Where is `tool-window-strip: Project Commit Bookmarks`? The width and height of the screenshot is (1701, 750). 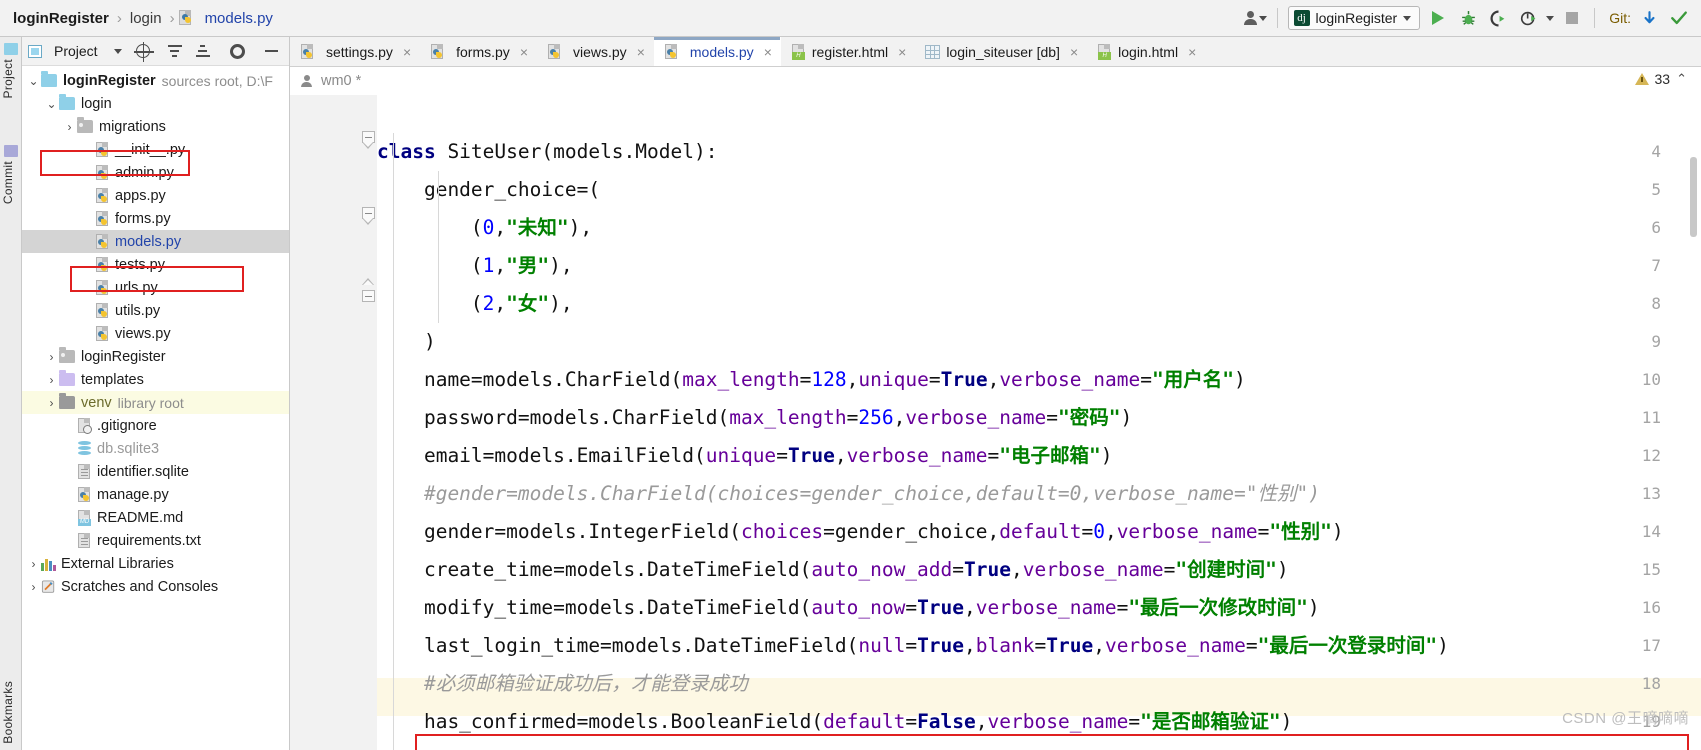 tool-window-strip: Project Commit Bookmarks is located at coordinates (11, 393).